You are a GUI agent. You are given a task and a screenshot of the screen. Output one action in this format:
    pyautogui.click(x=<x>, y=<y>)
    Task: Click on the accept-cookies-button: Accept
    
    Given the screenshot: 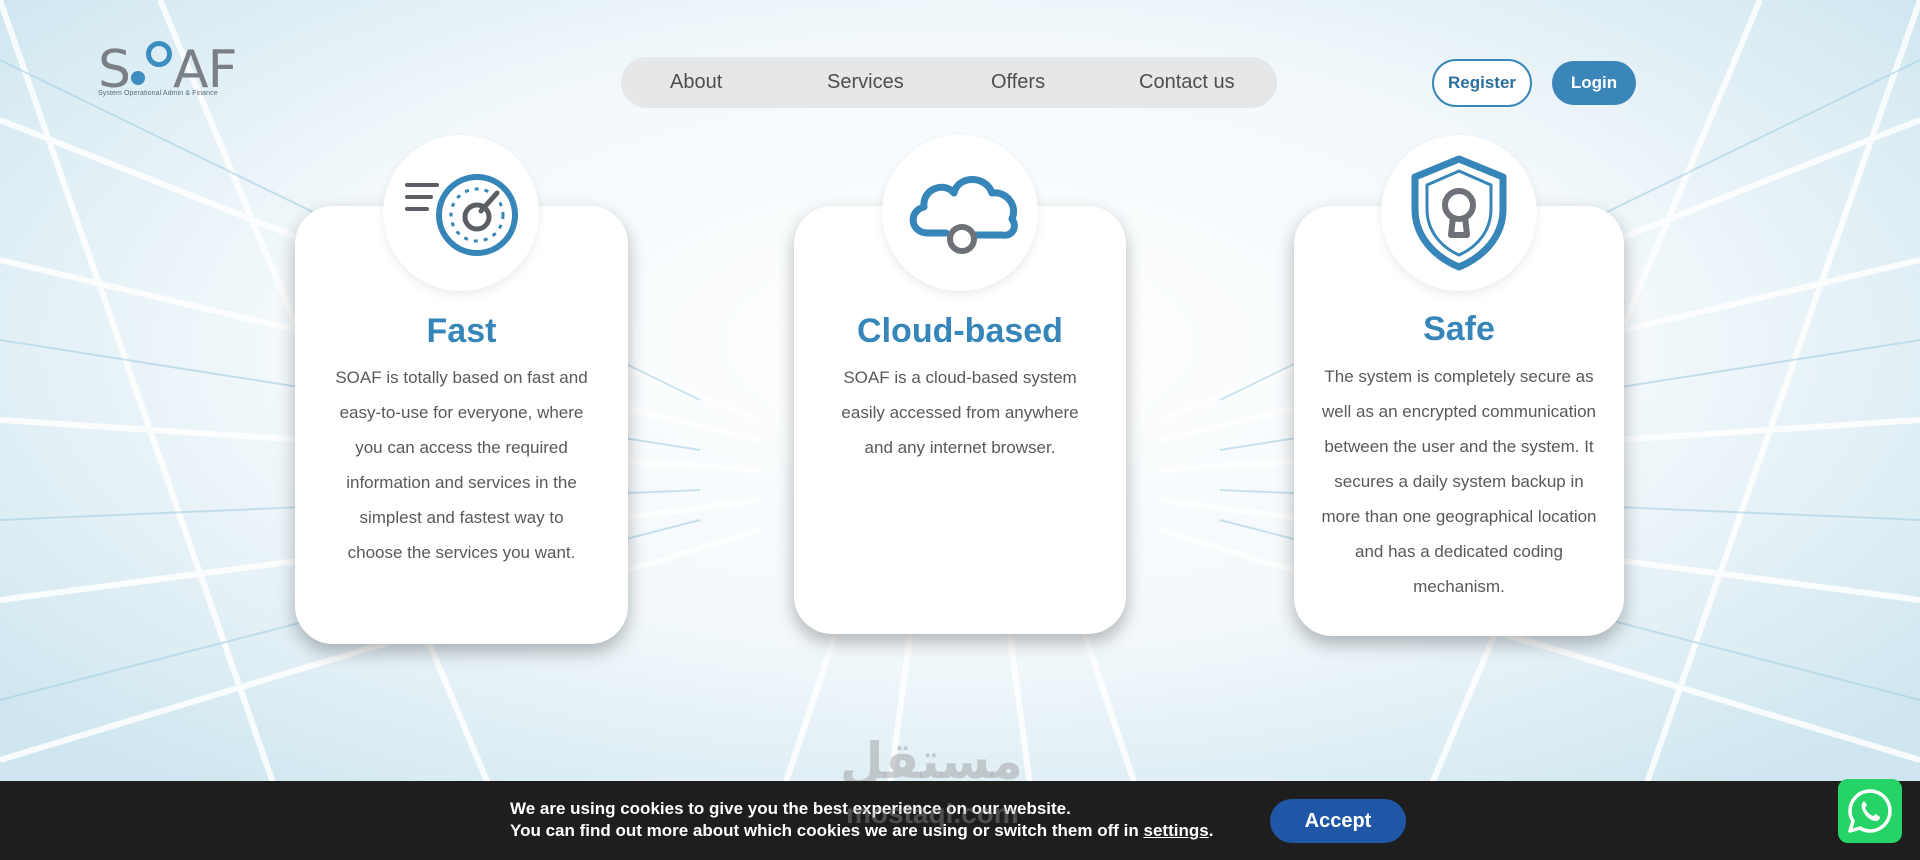 What is the action you would take?
    pyautogui.click(x=1338, y=821)
    